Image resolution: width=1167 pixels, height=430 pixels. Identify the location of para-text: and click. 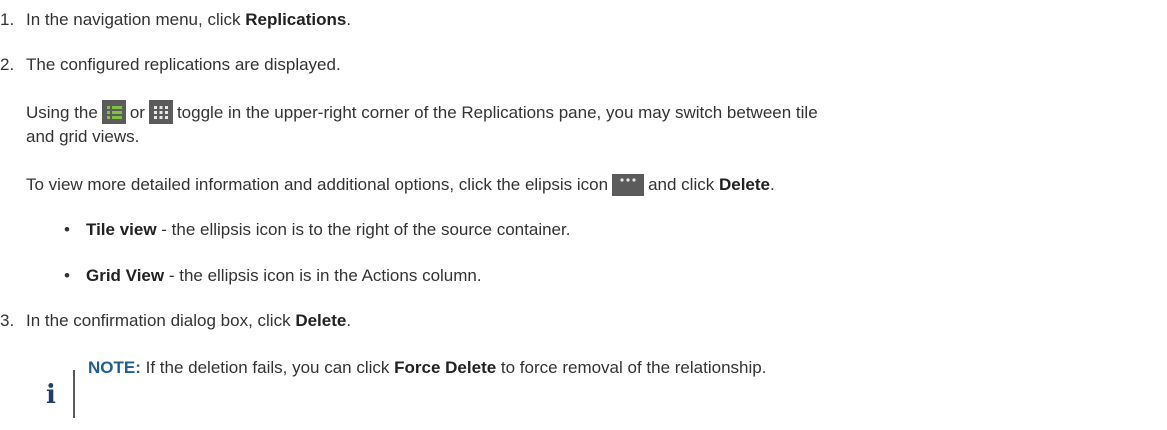
(683, 184).